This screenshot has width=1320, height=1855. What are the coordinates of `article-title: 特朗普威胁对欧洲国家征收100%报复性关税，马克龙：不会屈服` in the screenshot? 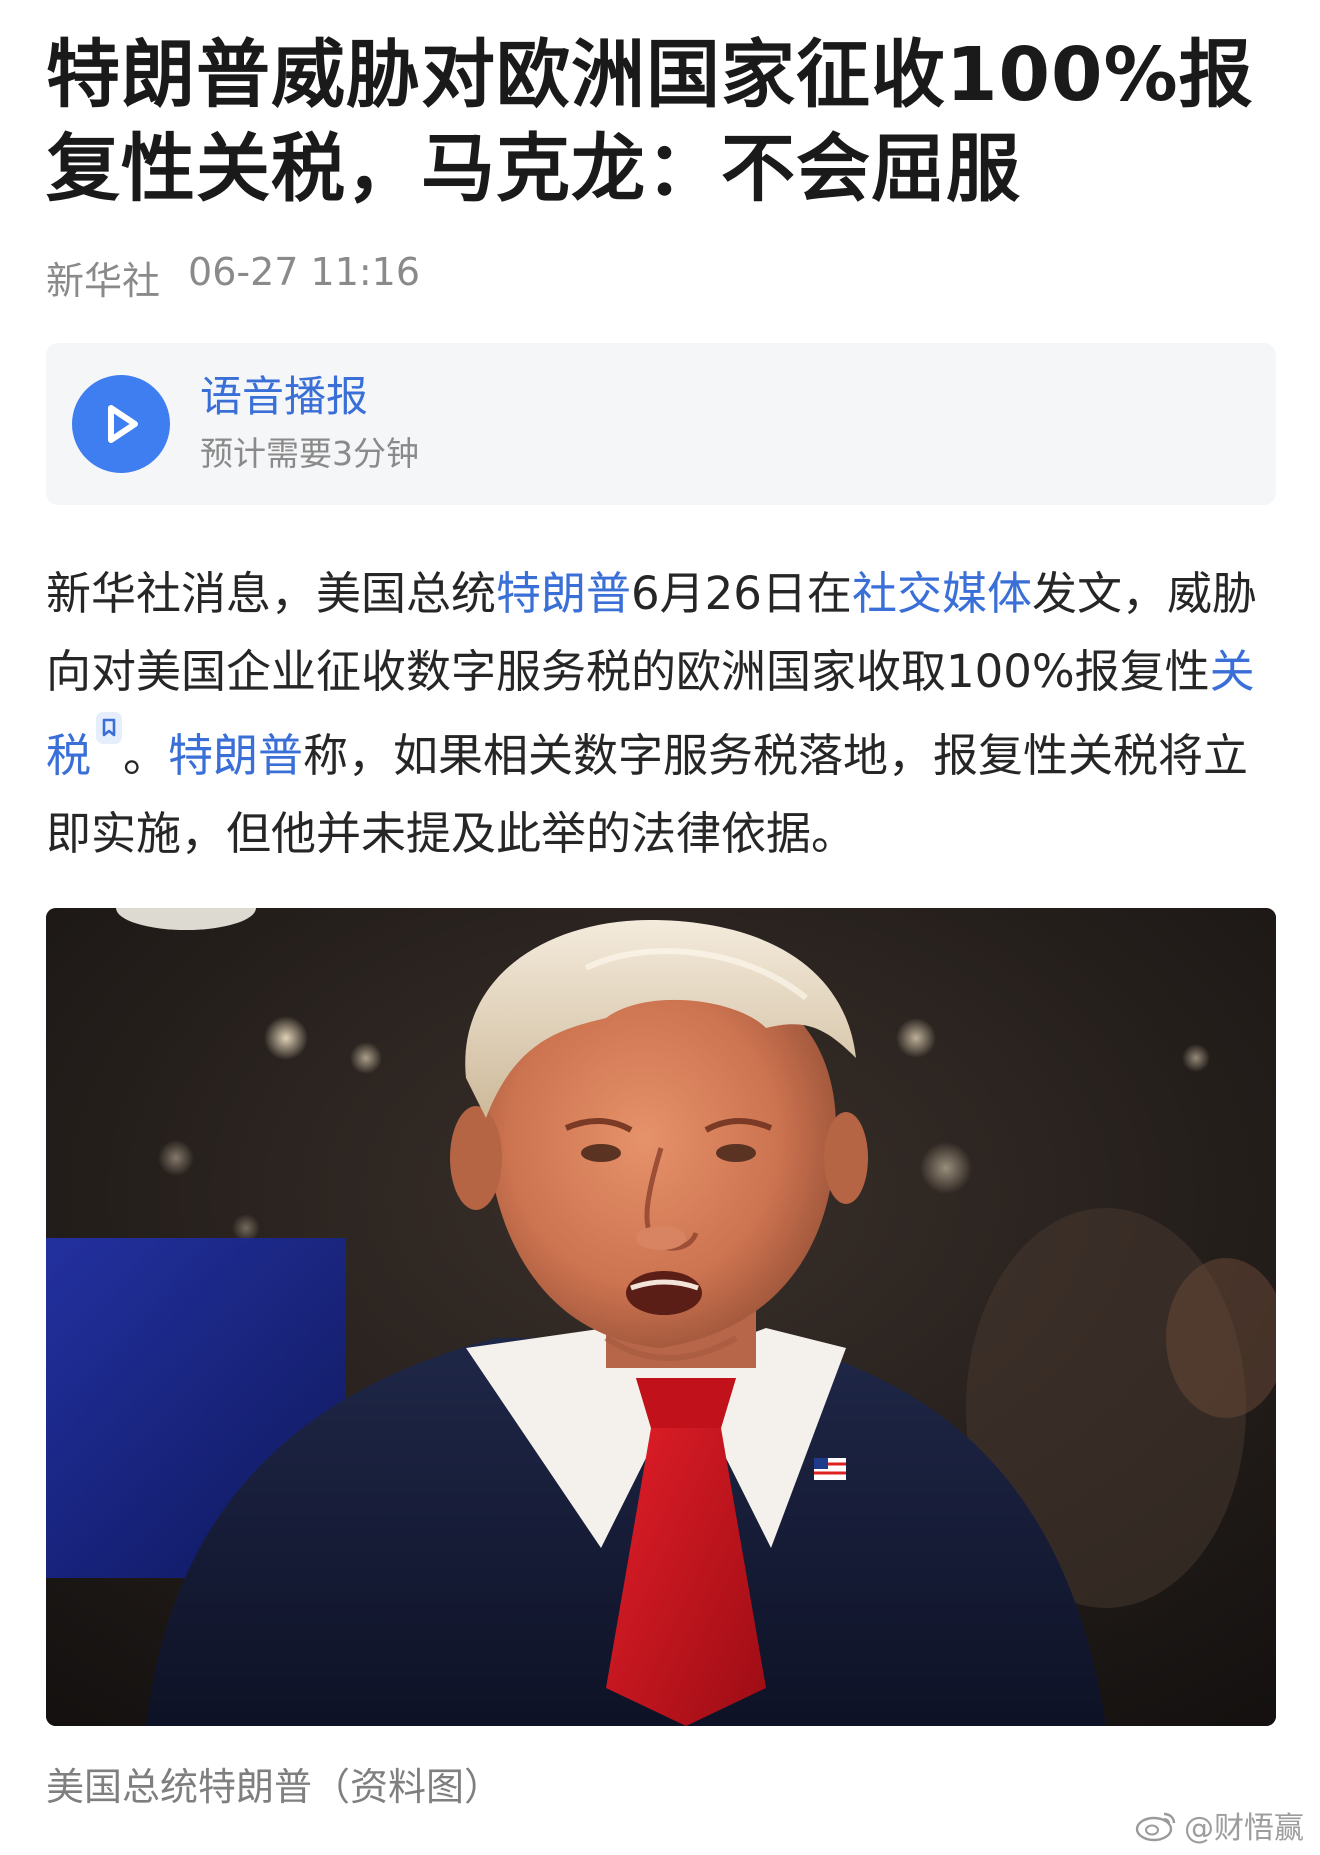 It's located at (650, 122).